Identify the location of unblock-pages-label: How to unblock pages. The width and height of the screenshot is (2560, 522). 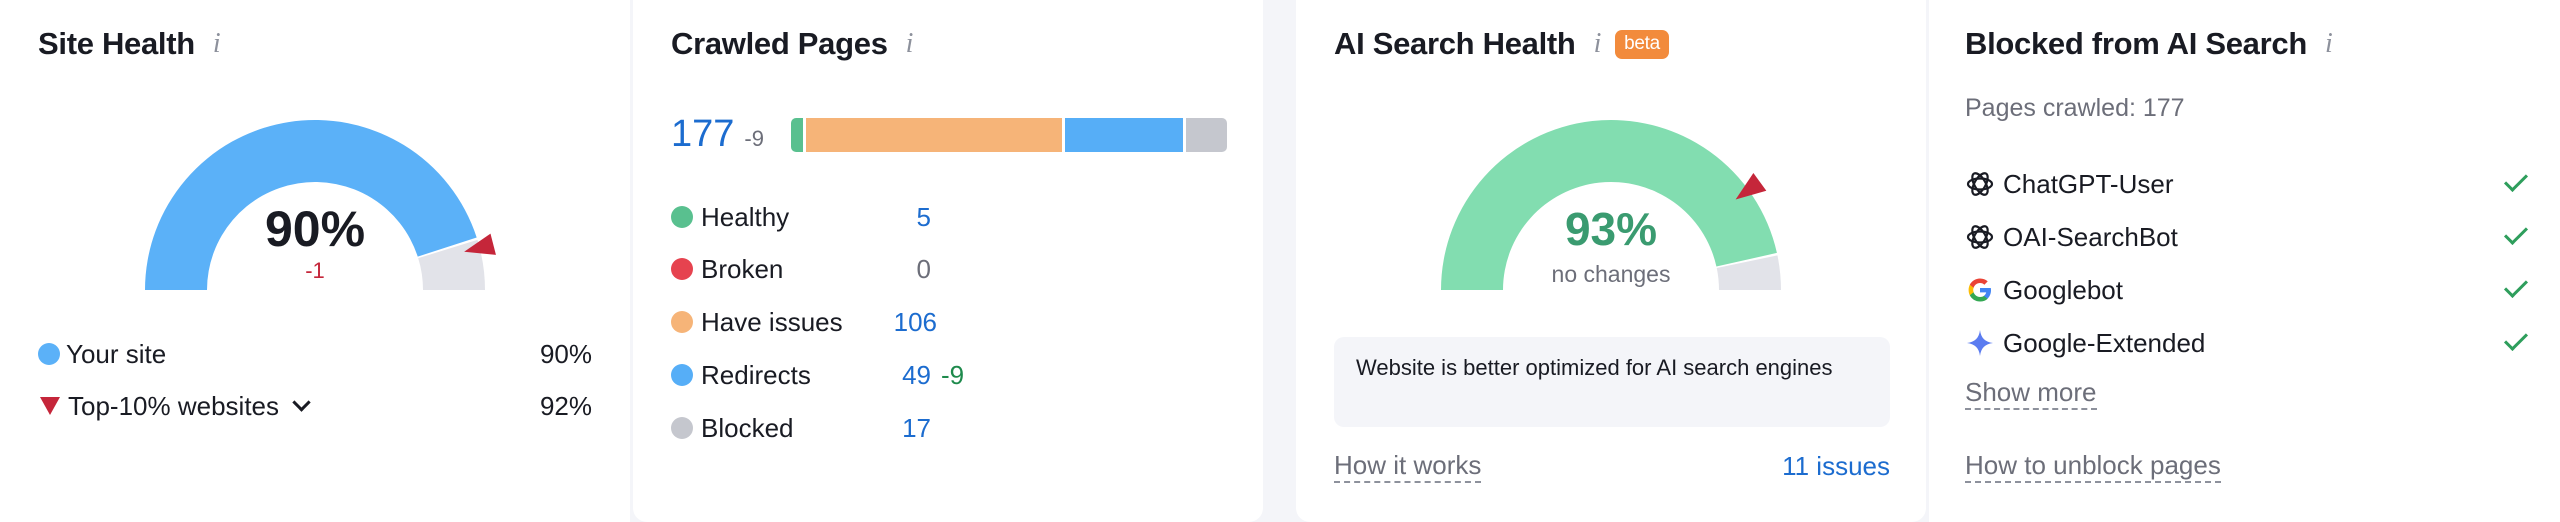
(2093, 466).